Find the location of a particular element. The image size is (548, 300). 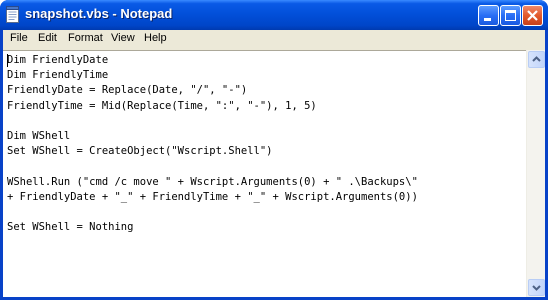

scroll-up-button is located at coordinates (536, 59).